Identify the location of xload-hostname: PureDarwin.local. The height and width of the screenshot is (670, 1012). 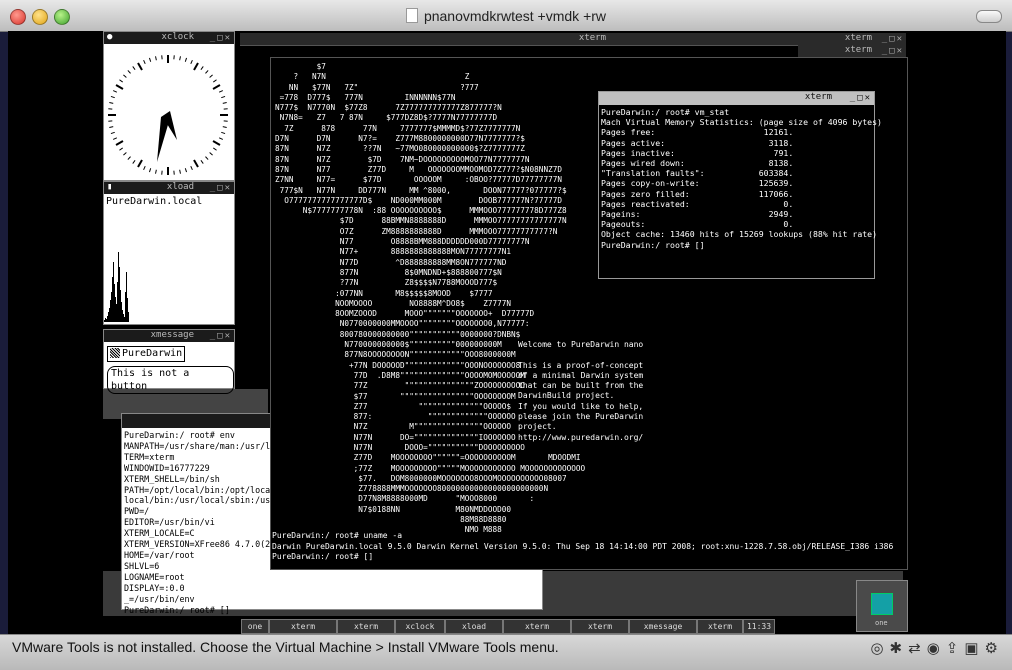
(154, 201).